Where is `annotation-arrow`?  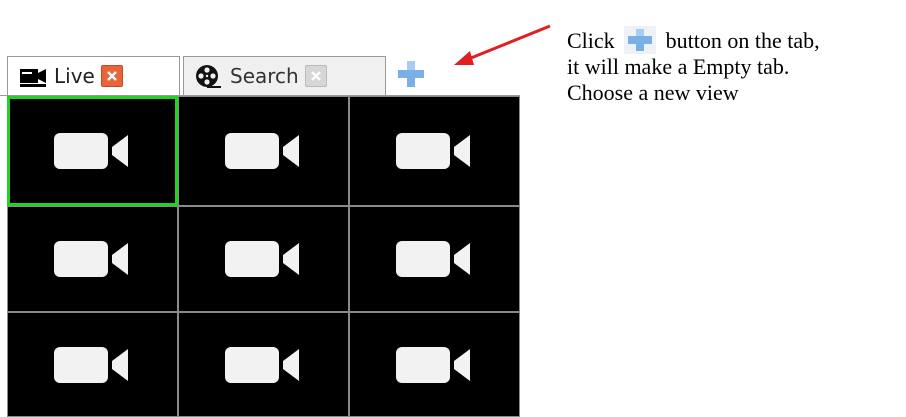 annotation-arrow is located at coordinates (502, 44).